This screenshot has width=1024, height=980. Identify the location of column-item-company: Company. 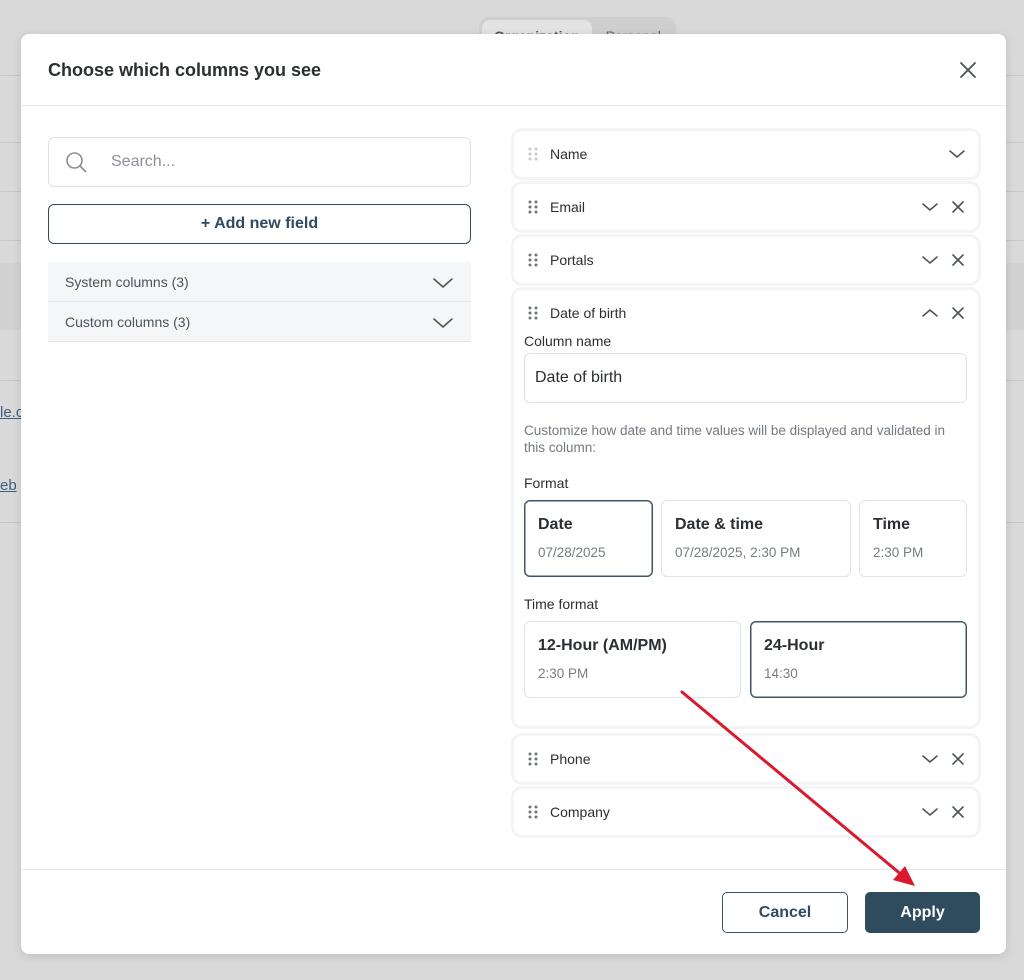
(746, 812).